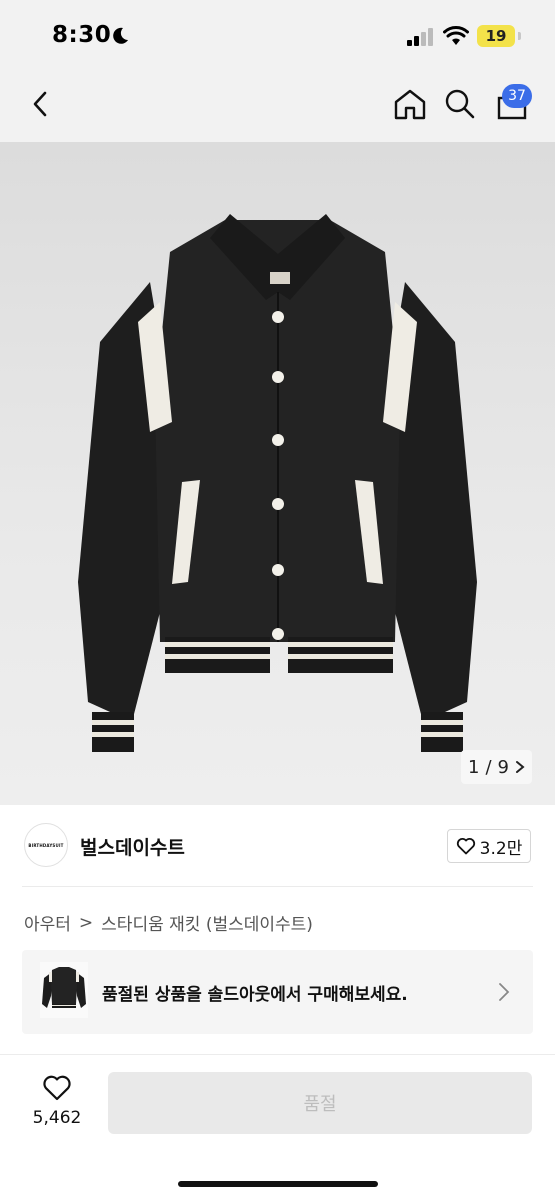  Describe the element at coordinates (474, 767) in the screenshot. I see `pager-current: 1` at that location.